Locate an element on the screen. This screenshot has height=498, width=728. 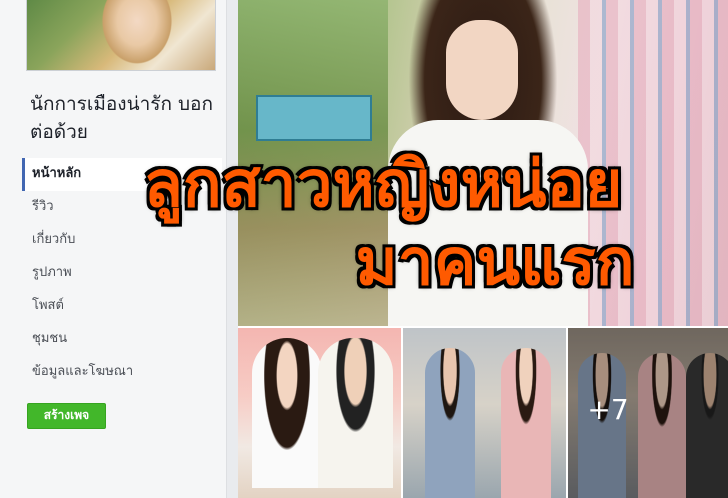
nav-item-community: ชุมชน is located at coordinates (122, 339).